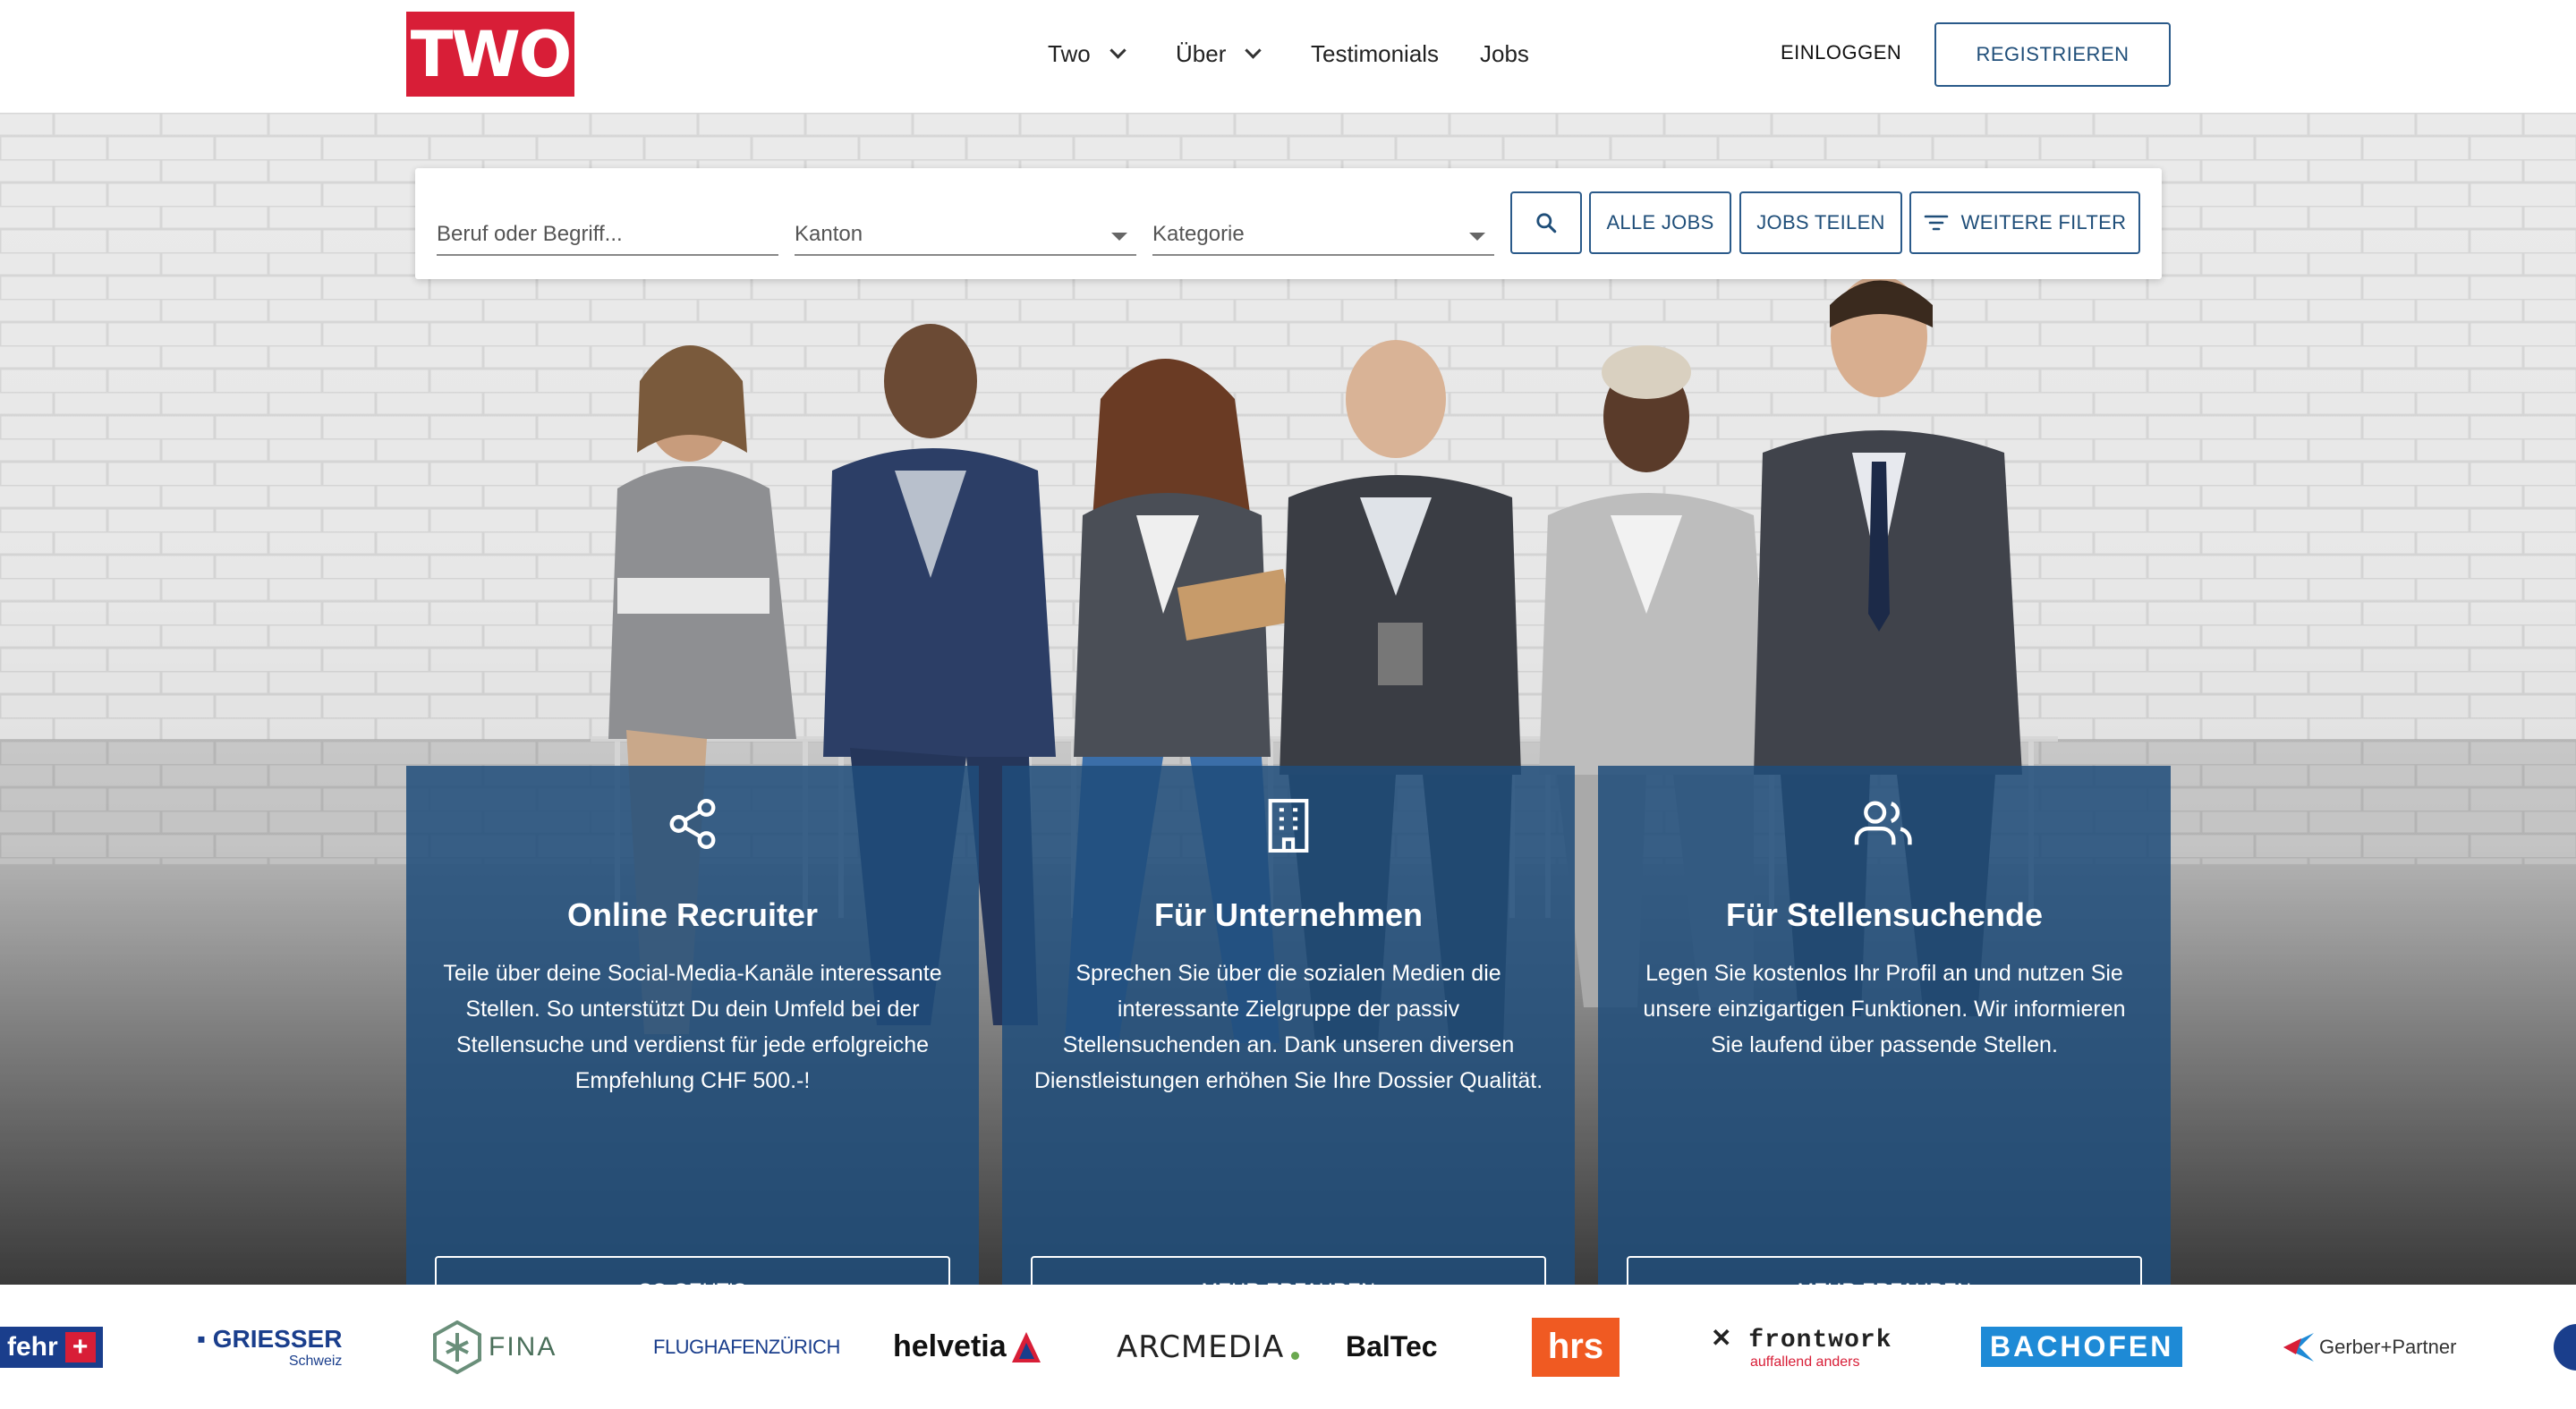  What do you see at coordinates (2565, 1347) in the screenshot?
I see `partial-logo` at bounding box center [2565, 1347].